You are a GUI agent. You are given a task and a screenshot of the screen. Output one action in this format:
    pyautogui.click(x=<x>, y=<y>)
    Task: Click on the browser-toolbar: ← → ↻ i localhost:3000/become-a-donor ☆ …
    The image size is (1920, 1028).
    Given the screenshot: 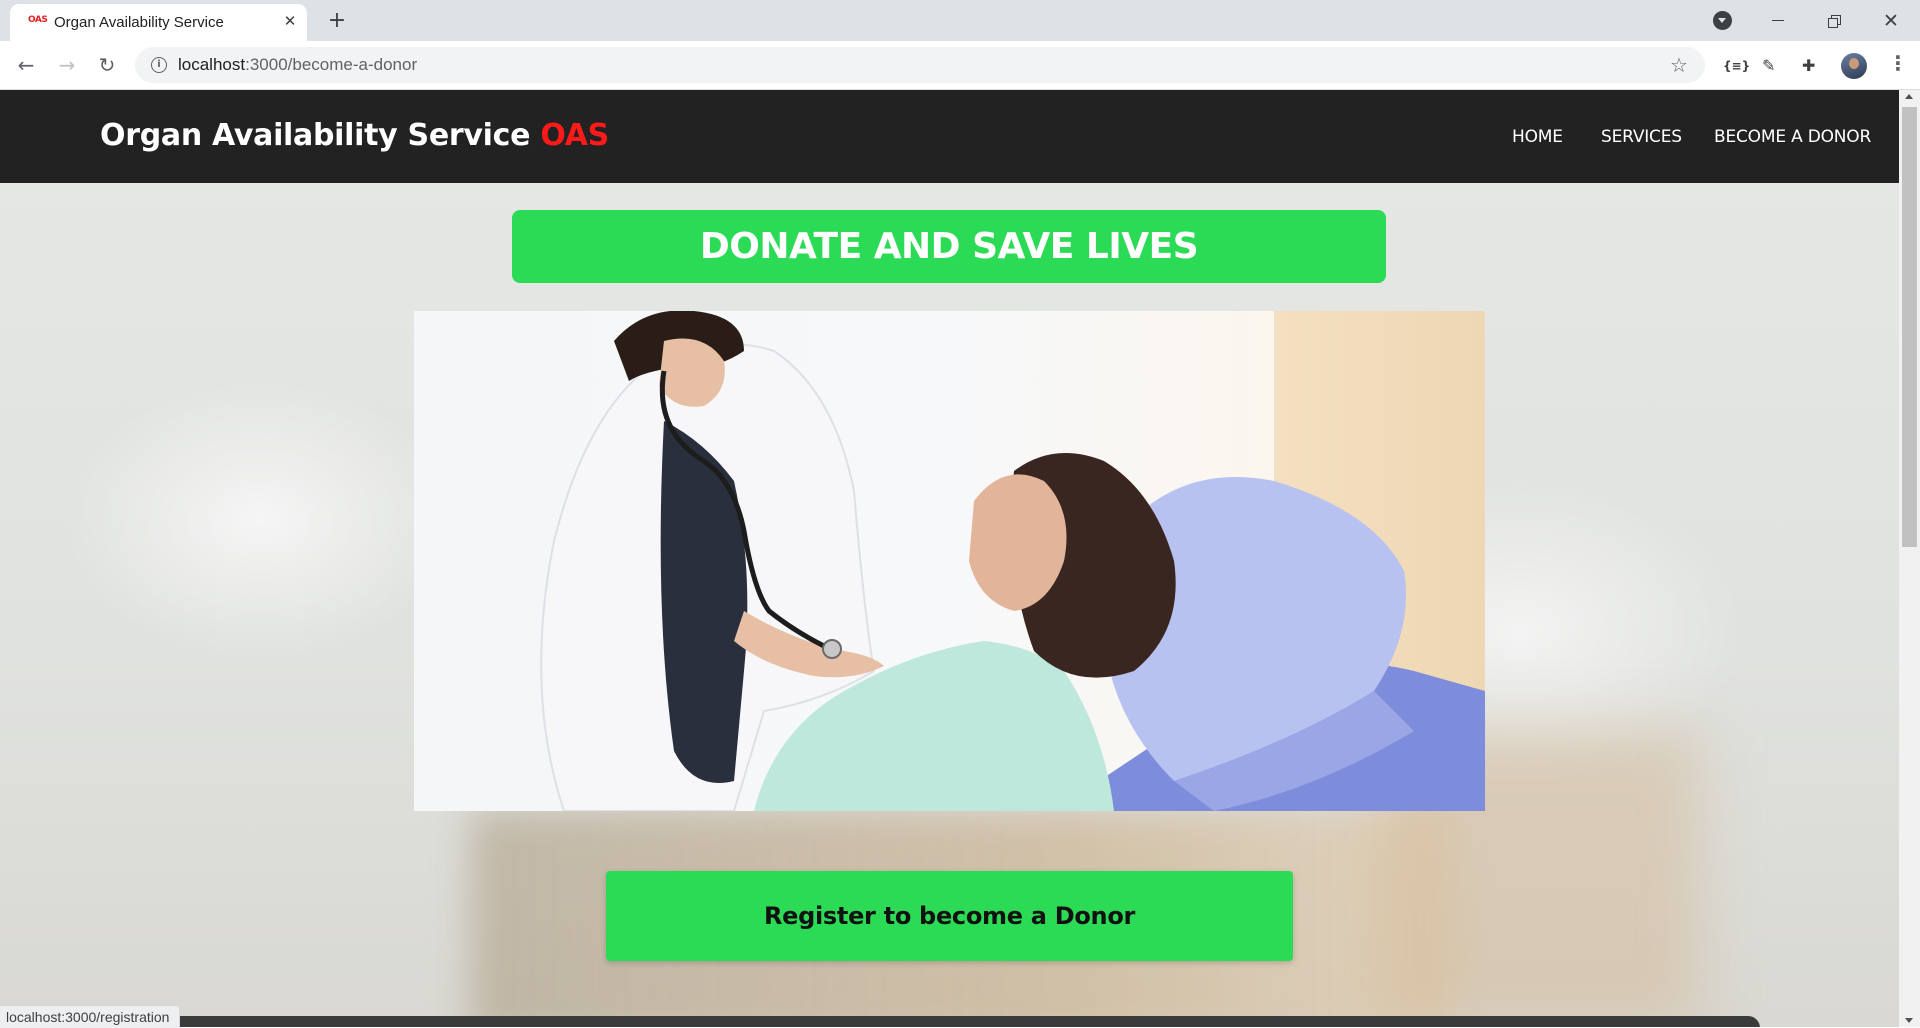 What is the action you would take?
    pyautogui.click(x=960, y=65)
    